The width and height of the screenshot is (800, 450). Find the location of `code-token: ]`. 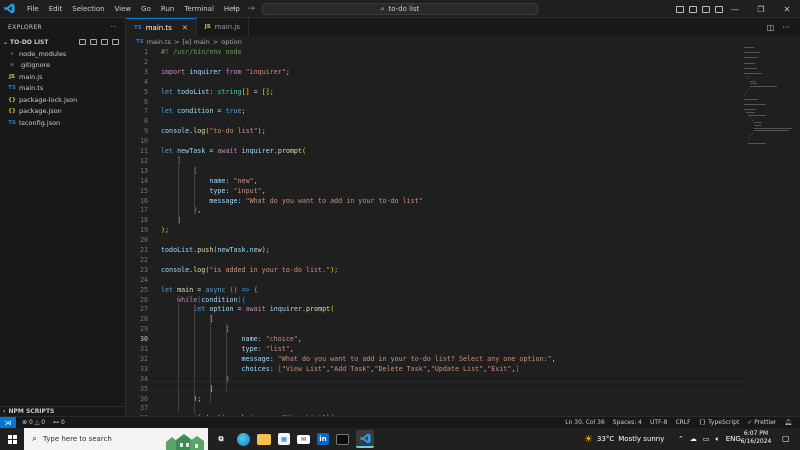

code-token: ] is located at coordinates (517, 368).